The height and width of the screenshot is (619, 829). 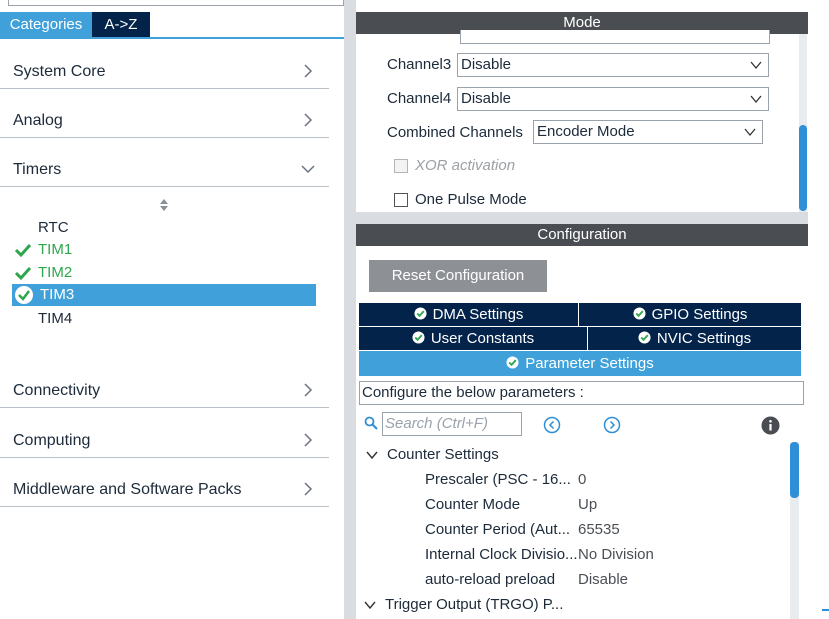 I want to click on param-value: Up, so click(x=587, y=505).